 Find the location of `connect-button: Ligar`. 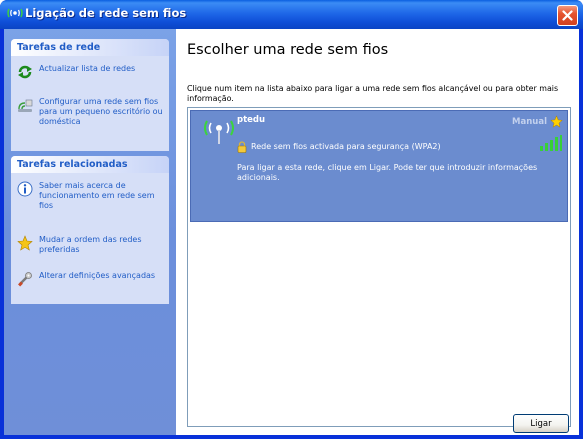

connect-button: Ligar is located at coordinates (541, 423).